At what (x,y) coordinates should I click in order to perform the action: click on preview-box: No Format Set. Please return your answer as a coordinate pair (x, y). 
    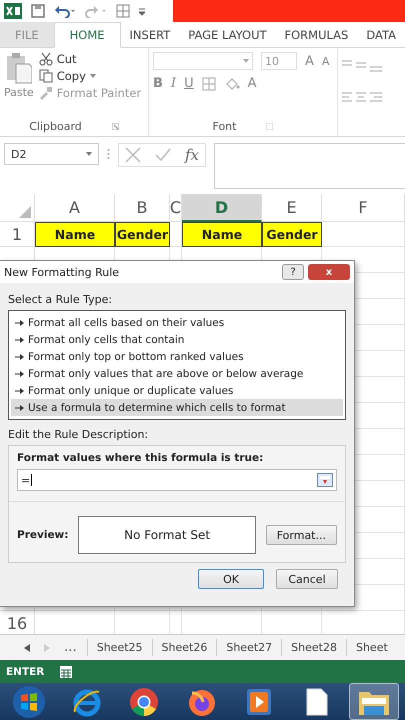
    Looking at the image, I should click on (167, 535).